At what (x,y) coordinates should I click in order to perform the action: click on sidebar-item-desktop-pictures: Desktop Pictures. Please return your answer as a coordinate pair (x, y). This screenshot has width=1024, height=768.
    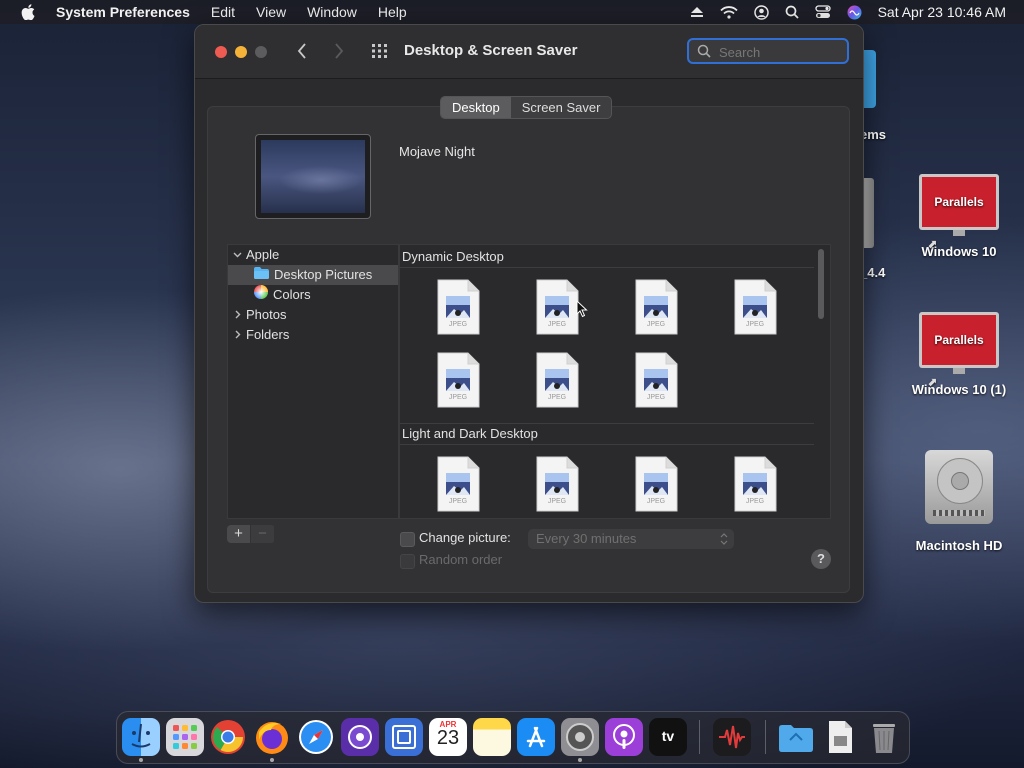
    Looking at the image, I should click on (313, 275).